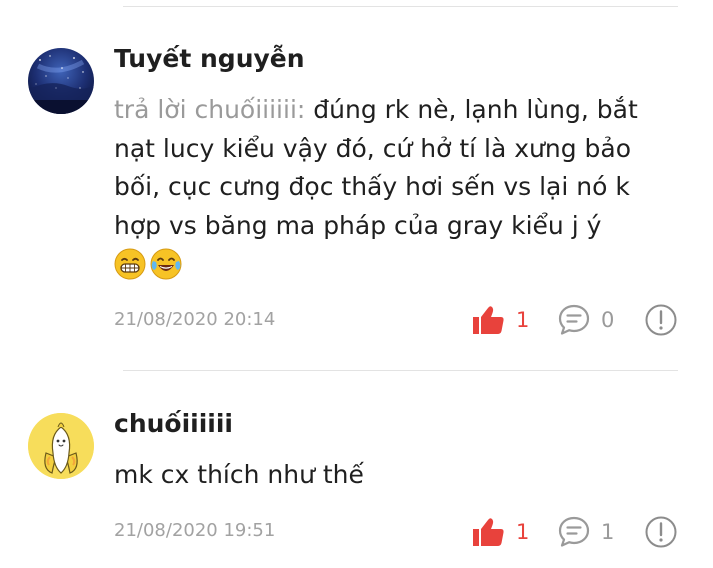 This screenshot has height=568, width=713. Describe the element at coordinates (356, 532) in the screenshot. I see `comment-actions: 1 1` at that location.